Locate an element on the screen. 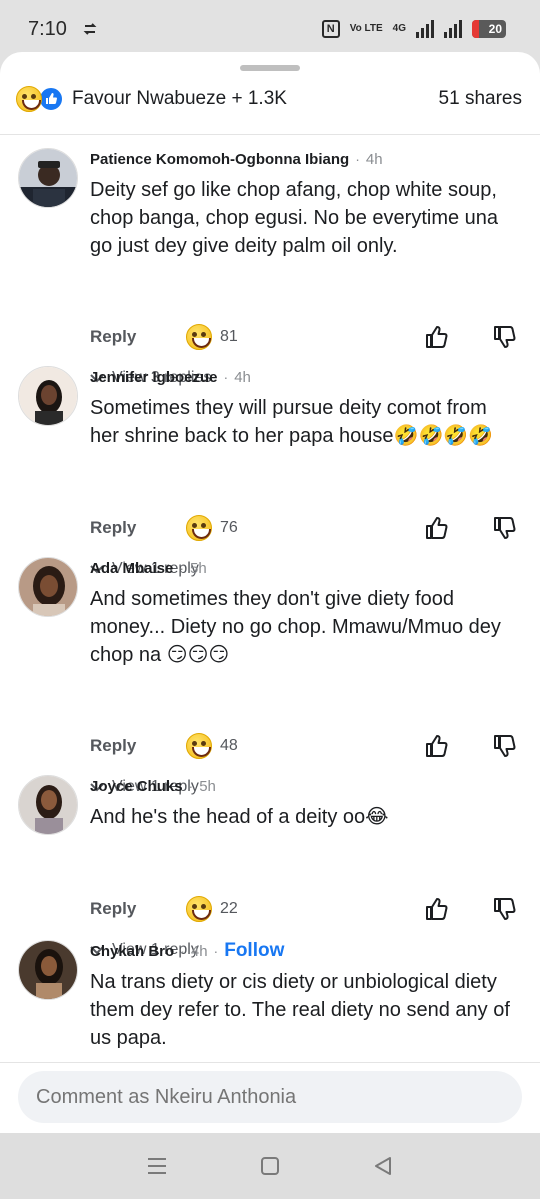 The width and height of the screenshot is (540, 1199). battery-icon: 20 is located at coordinates (489, 29).